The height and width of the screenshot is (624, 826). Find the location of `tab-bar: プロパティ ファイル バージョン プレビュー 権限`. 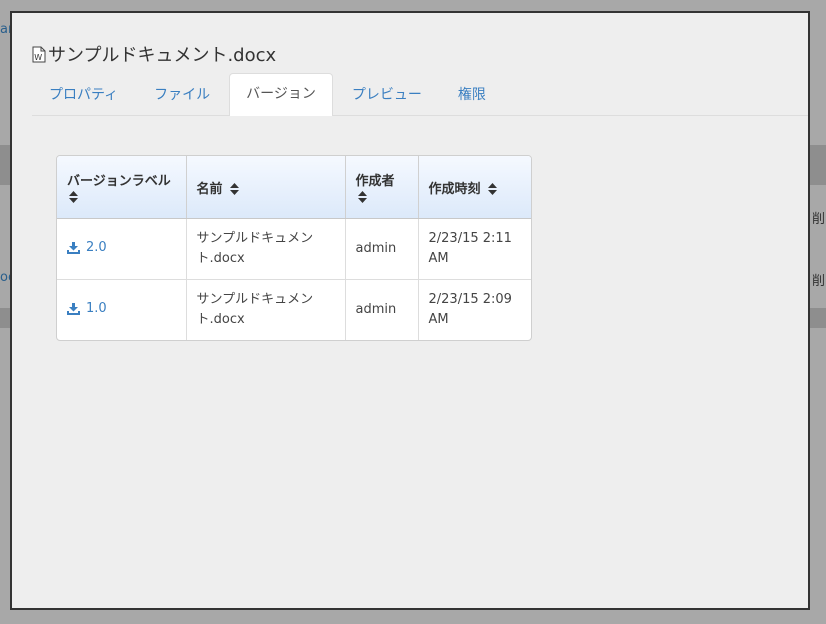

tab-bar: プロパティ ファイル バージョン プレビュー 権限 is located at coordinates (420, 94).